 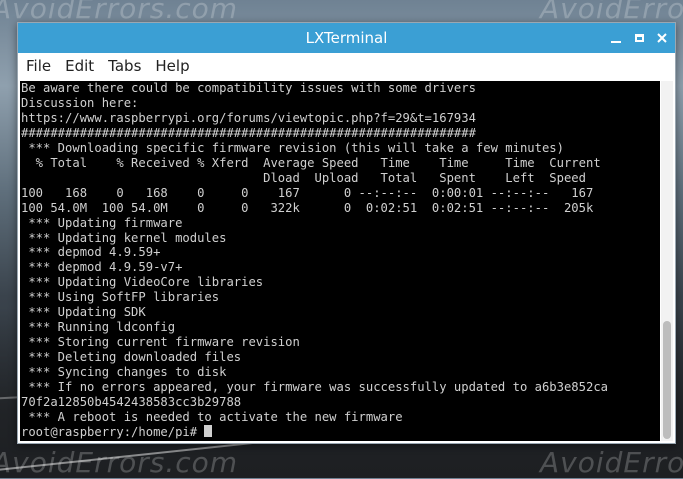 I want to click on minimize-icon, so click(x=616, y=42).